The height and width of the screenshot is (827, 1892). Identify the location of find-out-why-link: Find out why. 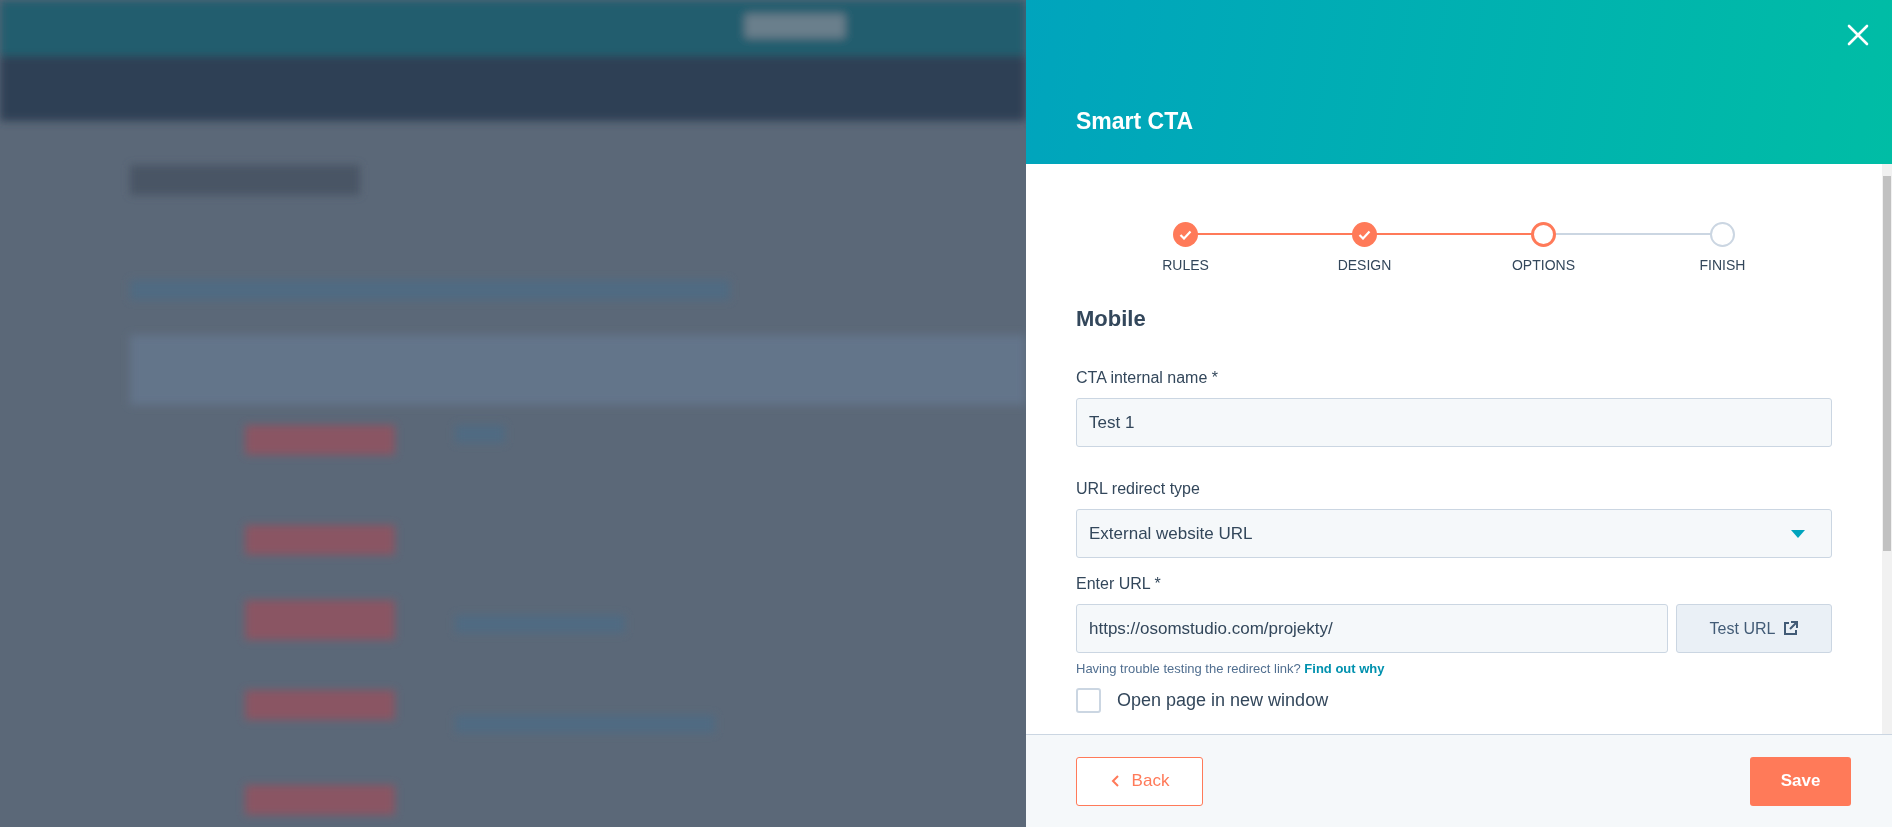
(1344, 669).